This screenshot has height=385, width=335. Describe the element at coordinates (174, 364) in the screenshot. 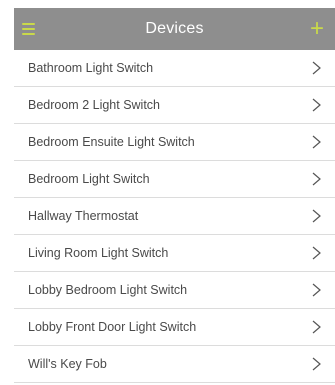

I see `device-row-wills-key-fob: Will's Key Fob` at that location.